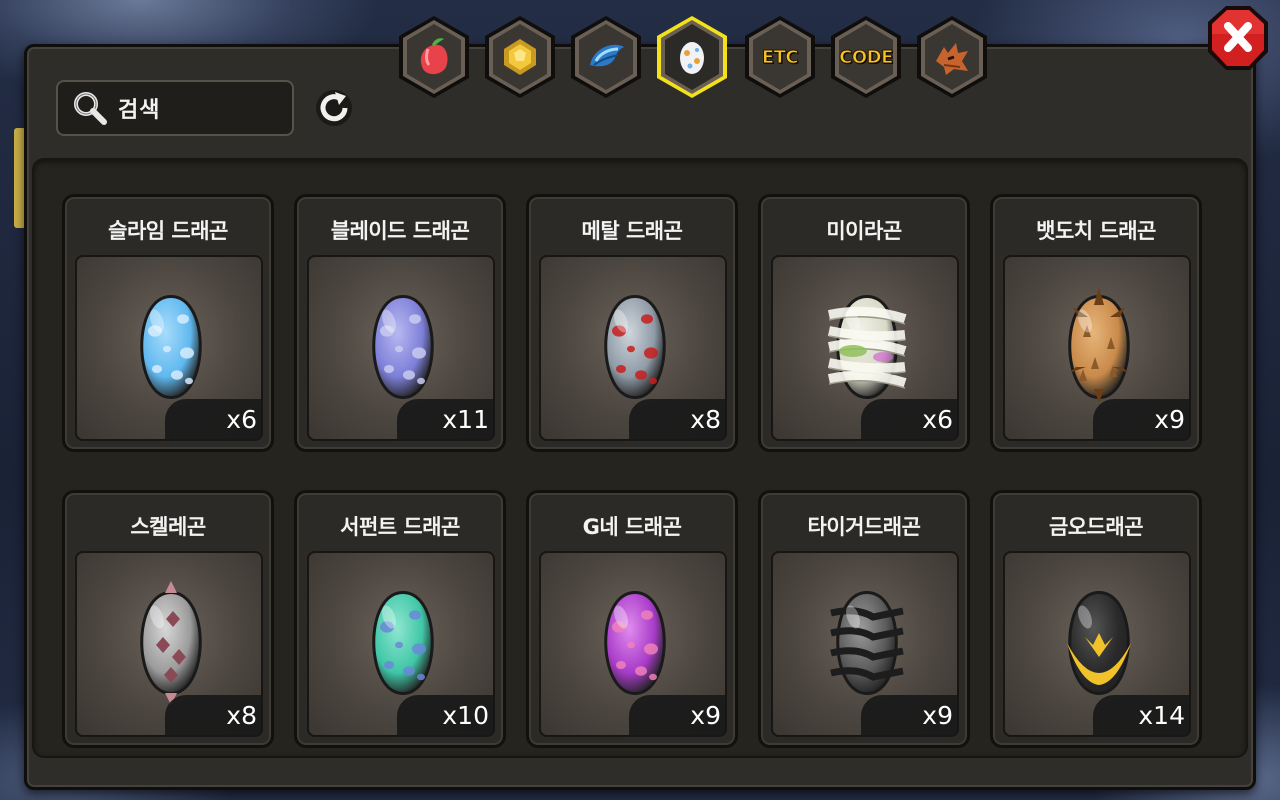 This screenshot has width=1280, height=800. I want to click on item-name: 금오드래곤, so click(1096, 527).